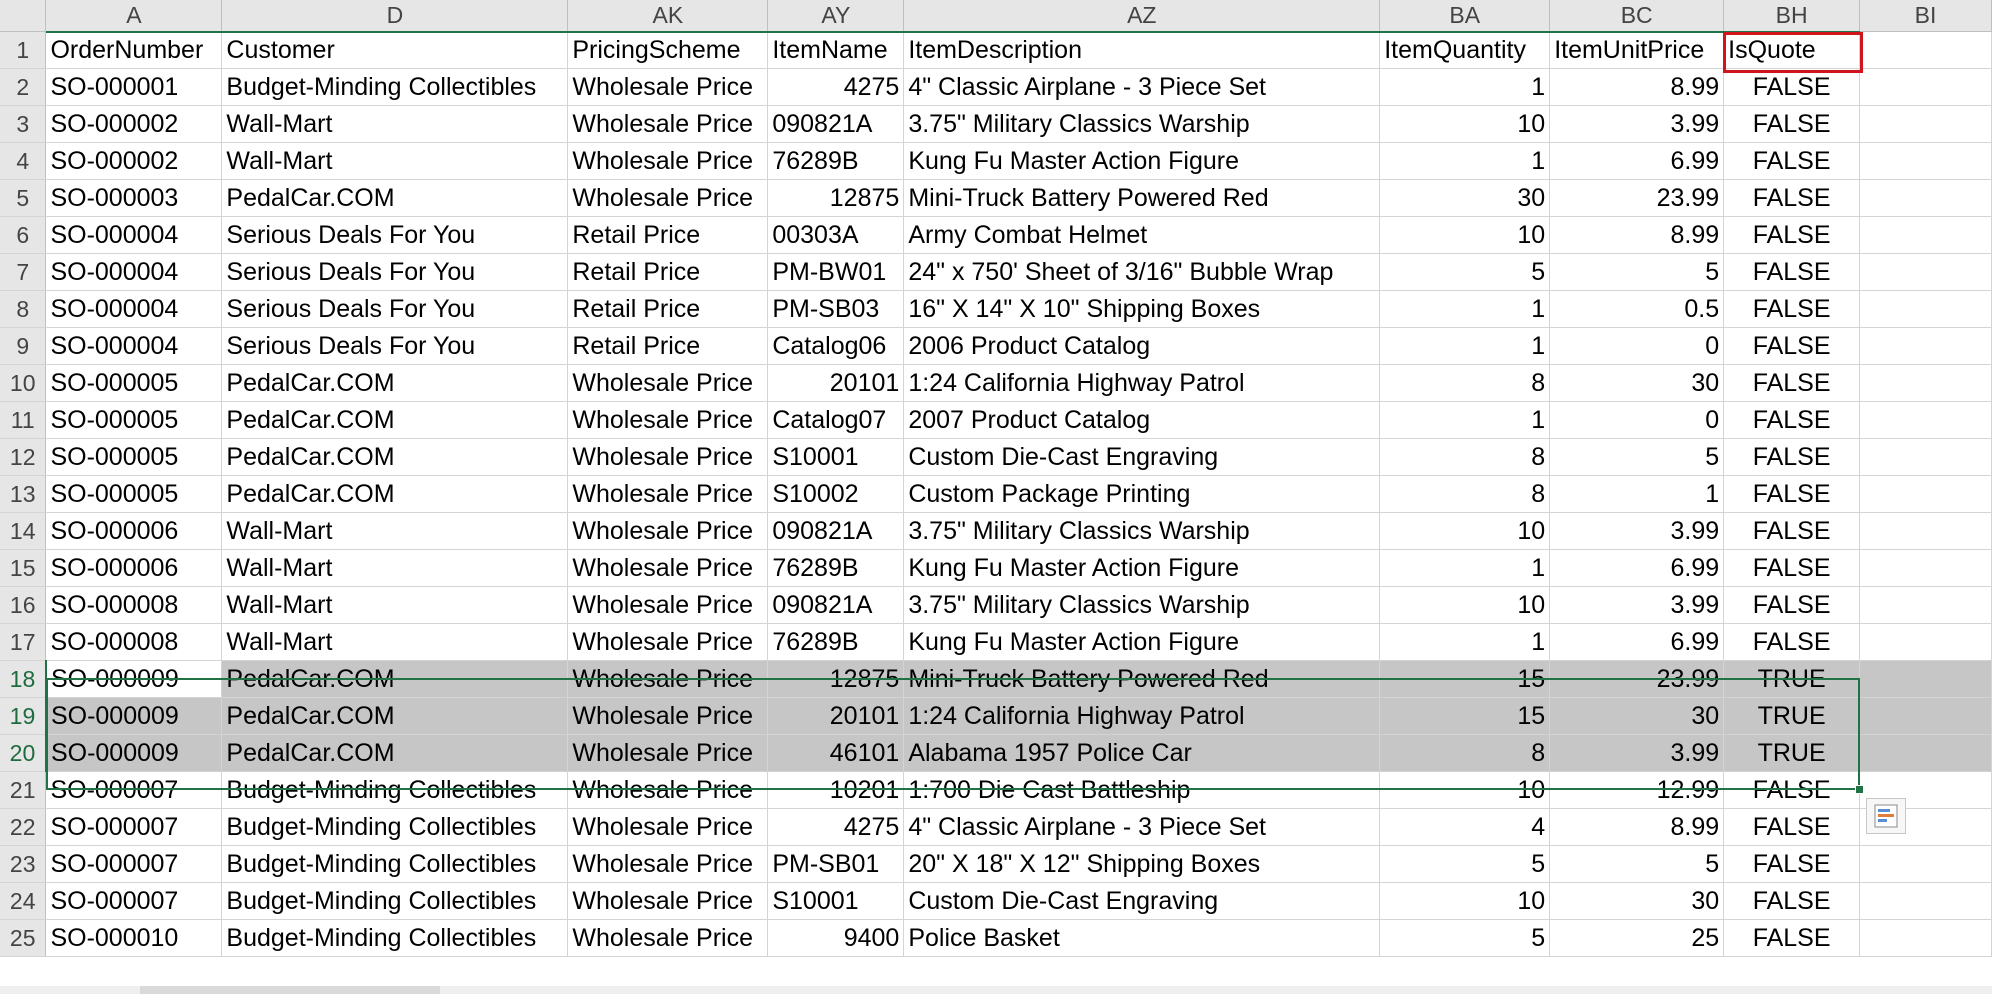 Image resolution: width=1992 pixels, height=994 pixels. What do you see at coordinates (134, 235) in the screenshot?
I see `cell: SO-000004` at bounding box center [134, 235].